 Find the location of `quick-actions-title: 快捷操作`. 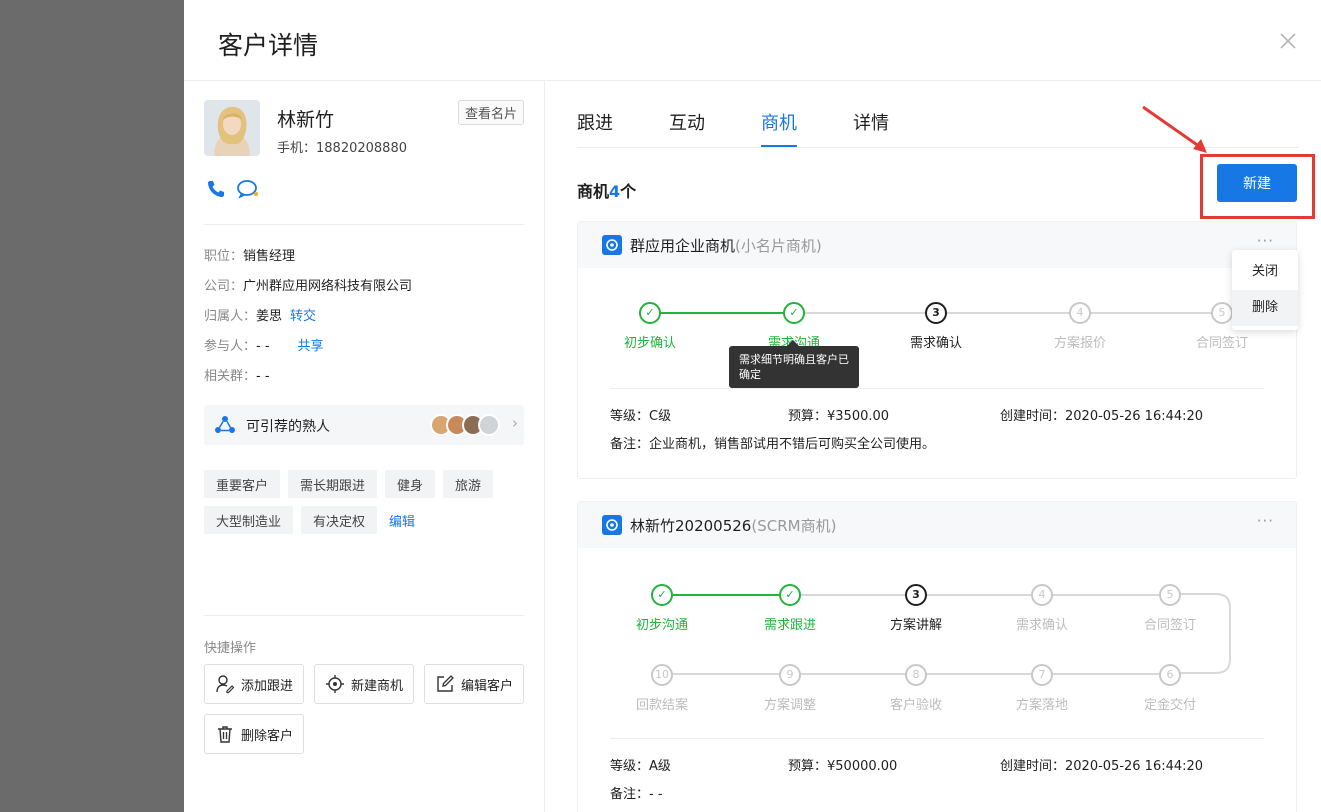

quick-actions-title: 快捷操作 is located at coordinates (230, 648).